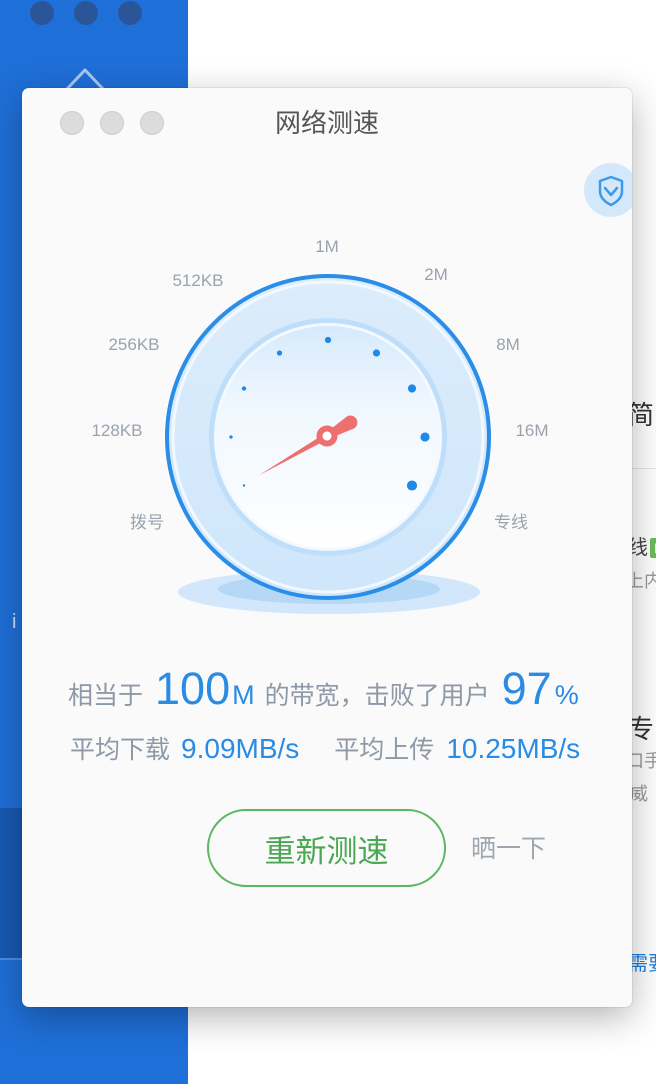 This screenshot has height=1084, width=656. What do you see at coordinates (377, 696) in the screenshot?
I see `summary-middle: 的带宽，击败了用户` at bounding box center [377, 696].